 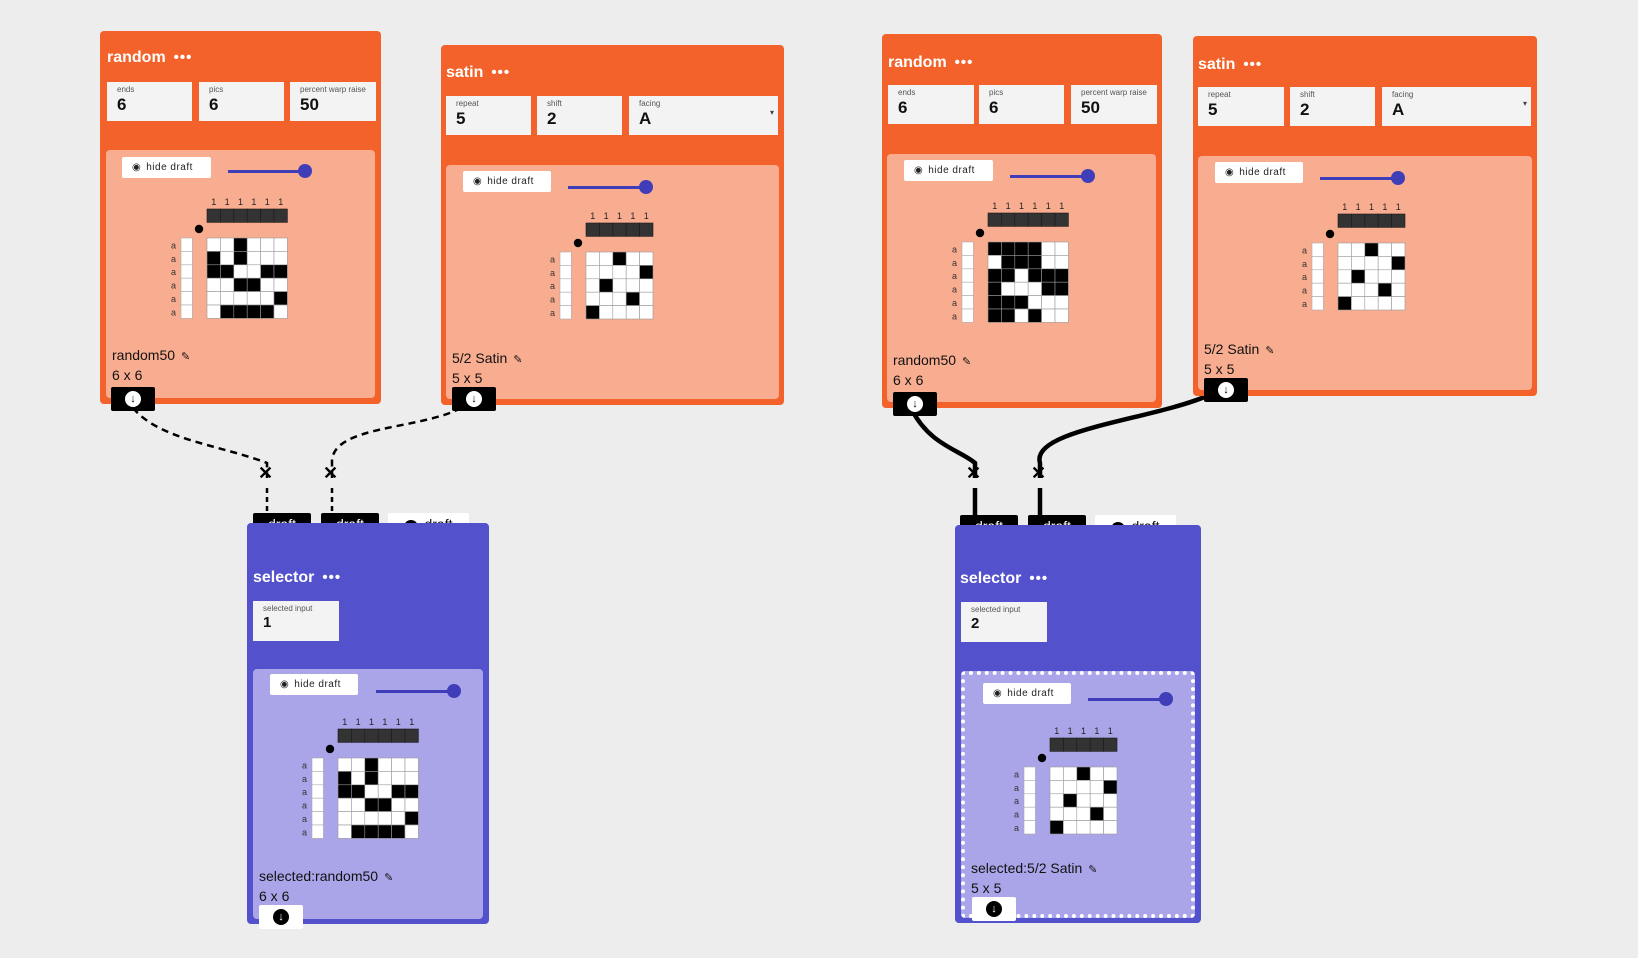 What do you see at coordinates (1525, 103) in the screenshot?
I see `dropdown-icon: ▾` at bounding box center [1525, 103].